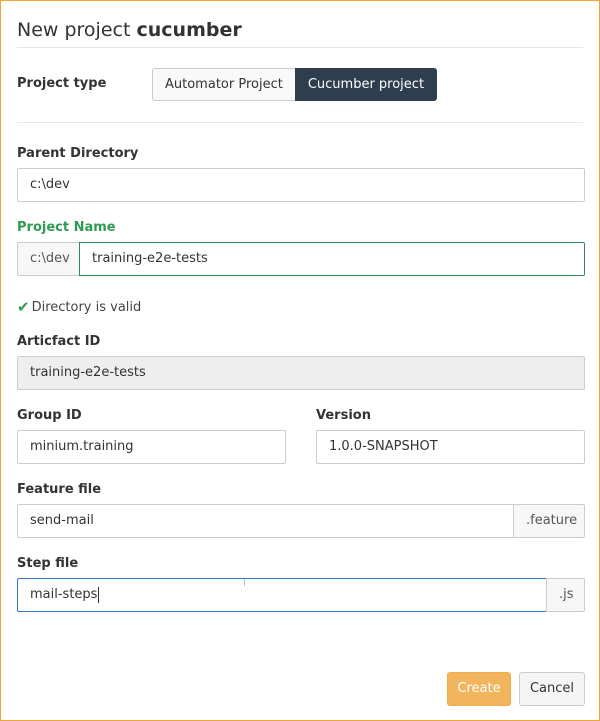 Image resolution: width=600 pixels, height=721 pixels. I want to click on group-id-input: minium.training, so click(151, 447).